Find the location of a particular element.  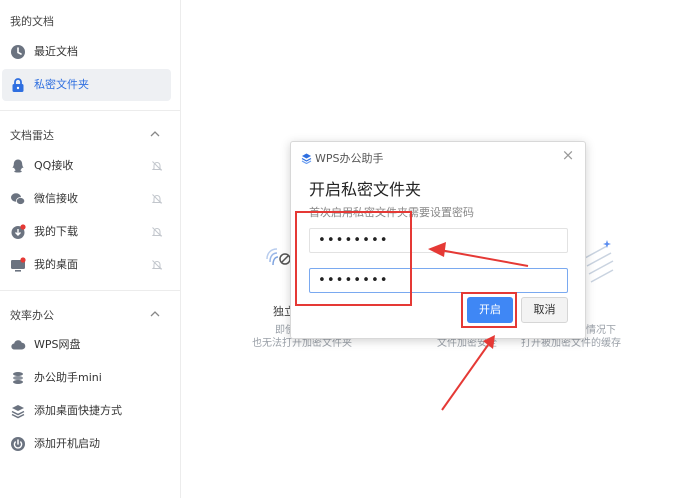

clock-icon is located at coordinates (18, 52).